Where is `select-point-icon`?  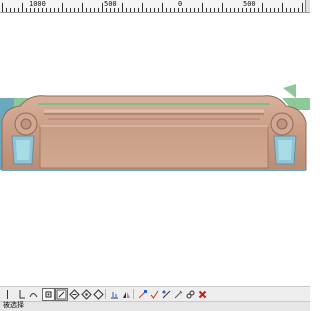
select-point-icon is located at coordinates (48, 294).